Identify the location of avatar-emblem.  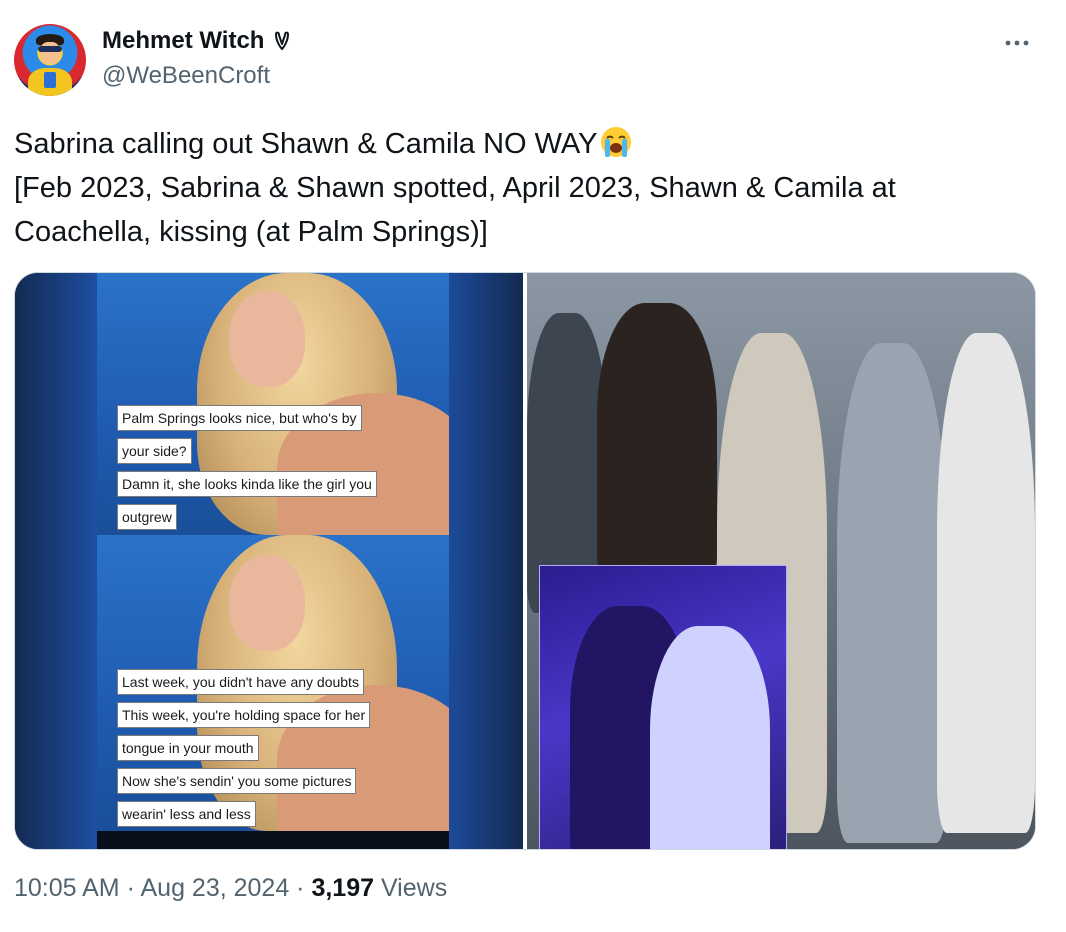
(50, 80).